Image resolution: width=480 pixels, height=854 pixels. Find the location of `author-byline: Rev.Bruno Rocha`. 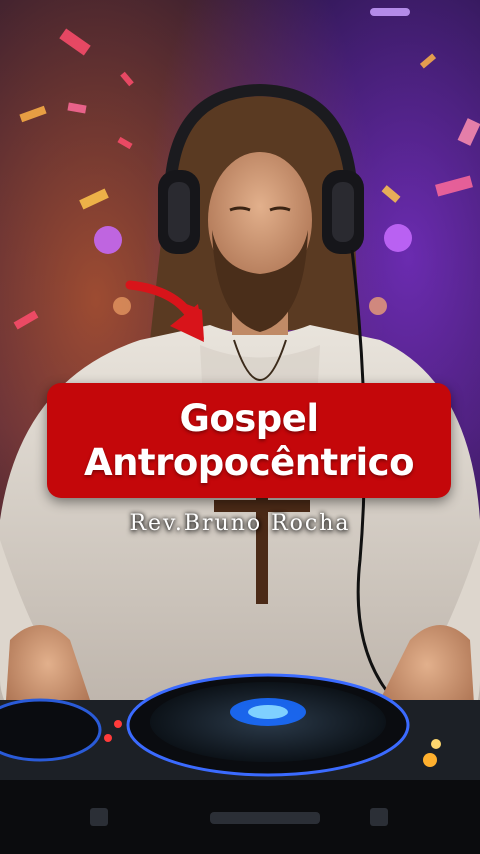

author-byline: Rev.Bruno Rocha is located at coordinates (240, 523).